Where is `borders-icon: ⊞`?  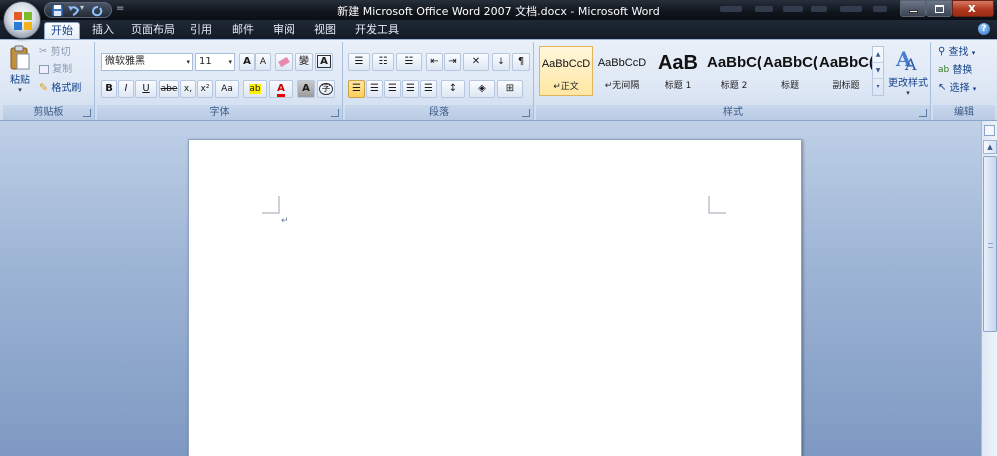 borders-icon: ⊞ is located at coordinates (510, 88).